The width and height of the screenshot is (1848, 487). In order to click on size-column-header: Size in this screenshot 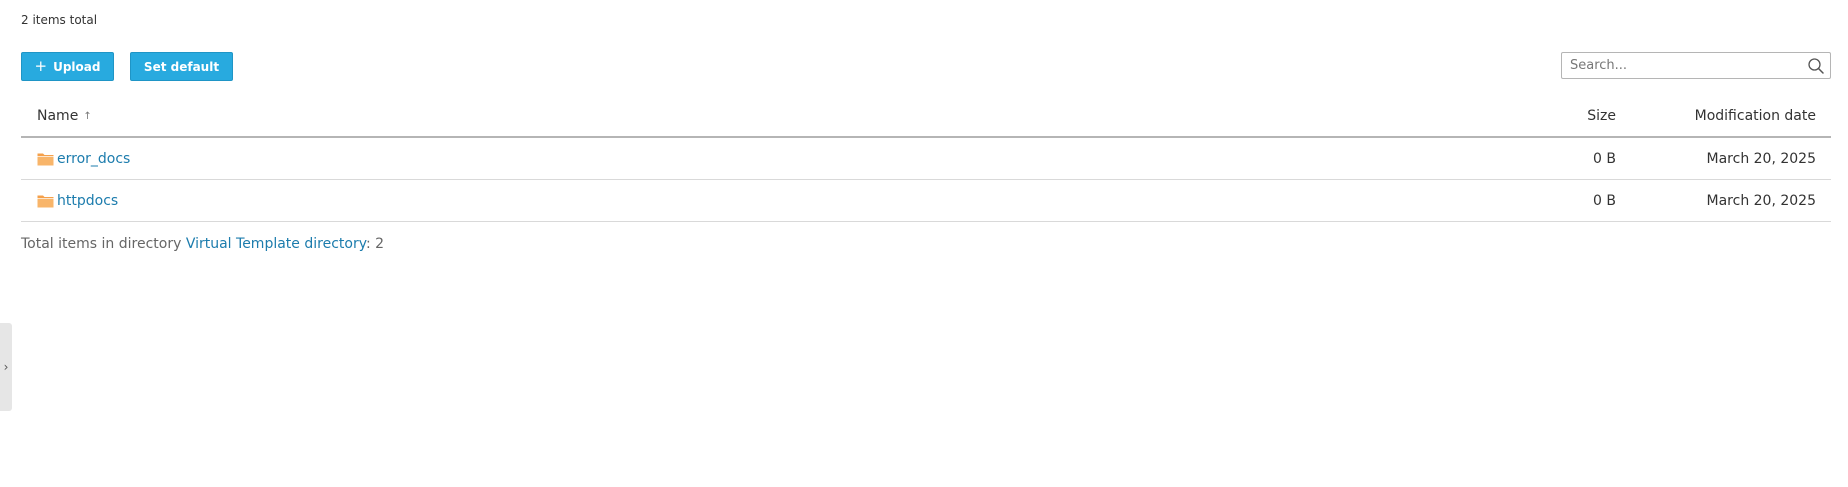, I will do `click(1601, 116)`.